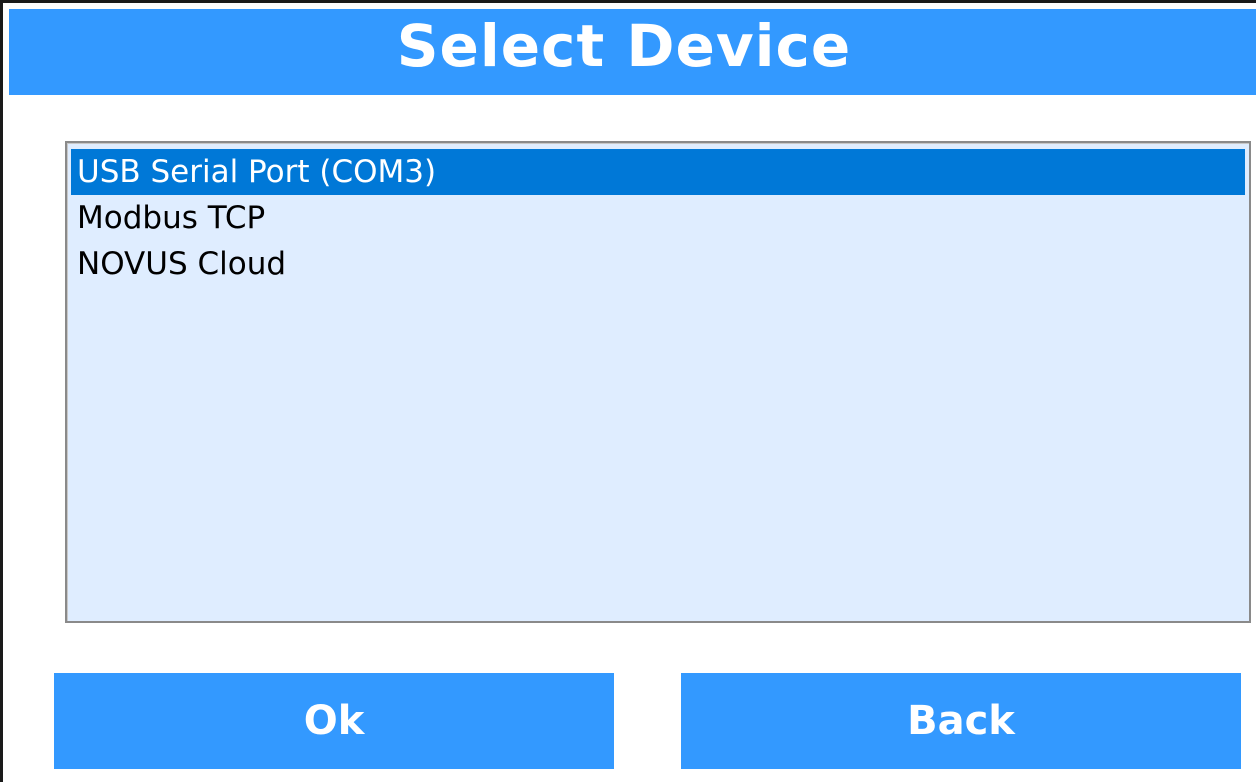 Image resolution: width=1256 pixels, height=782 pixels. I want to click on dialog-title: Select Device, so click(624, 46).